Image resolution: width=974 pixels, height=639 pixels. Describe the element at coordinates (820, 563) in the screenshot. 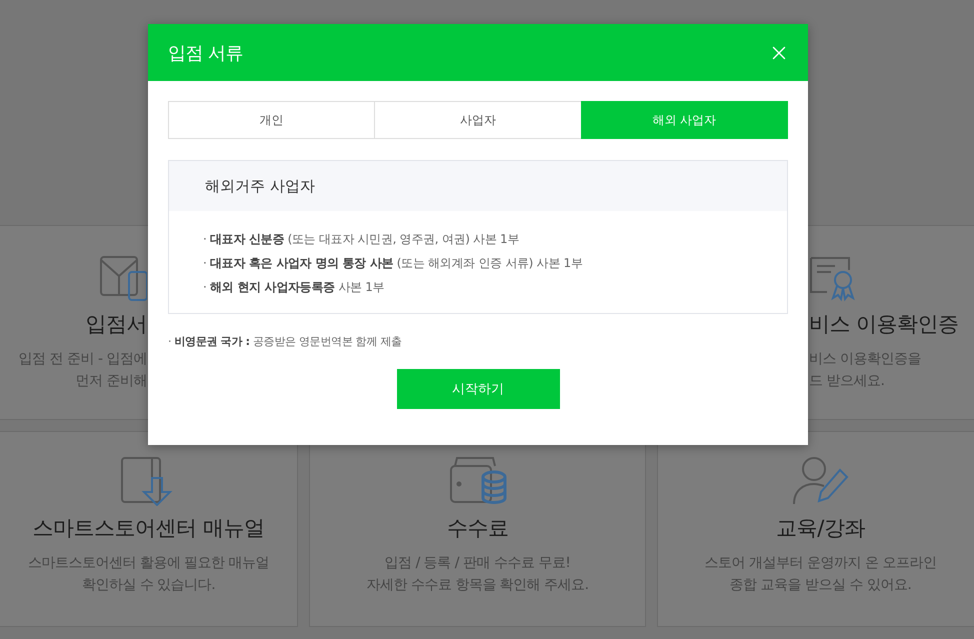

I see `card-description: 스토어 개설부터 운영까지 온 오프라인` at that location.